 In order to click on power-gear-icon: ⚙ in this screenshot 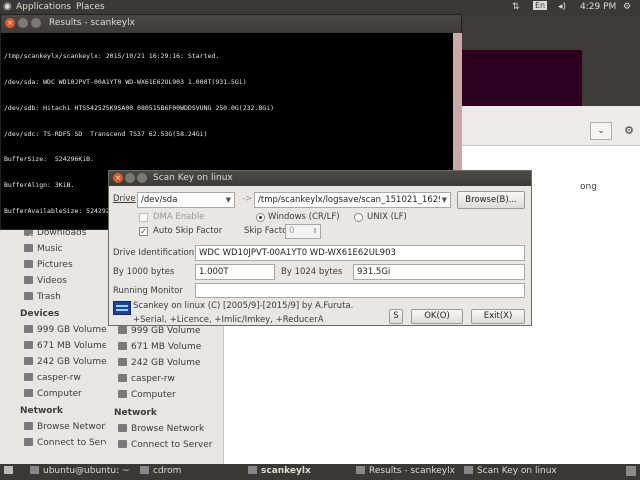, I will do `click(627, 7)`.